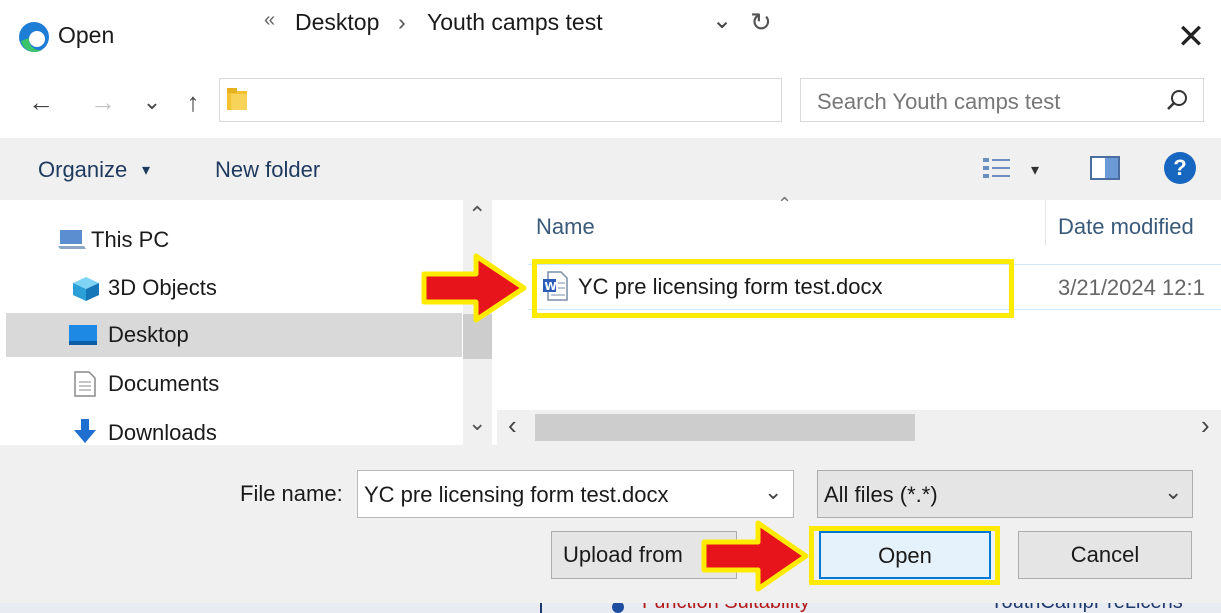 Image resolution: width=1221 pixels, height=613 pixels. Describe the element at coordinates (162, 288) in the screenshot. I see `sidebar-item-3d-objects: 3D Objects` at that location.